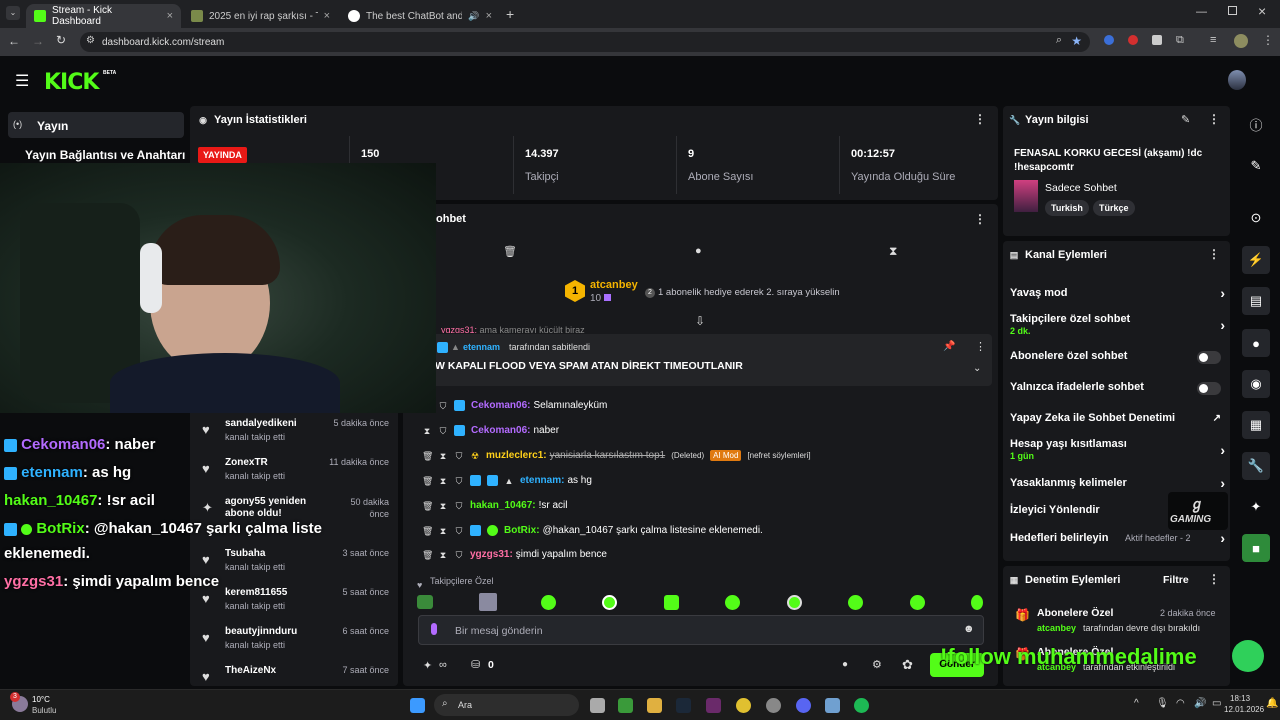 The height and width of the screenshot is (720, 1280). What do you see at coordinates (1157, 40) in the screenshot?
I see `extension-3-icon` at bounding box center [1157, 40].